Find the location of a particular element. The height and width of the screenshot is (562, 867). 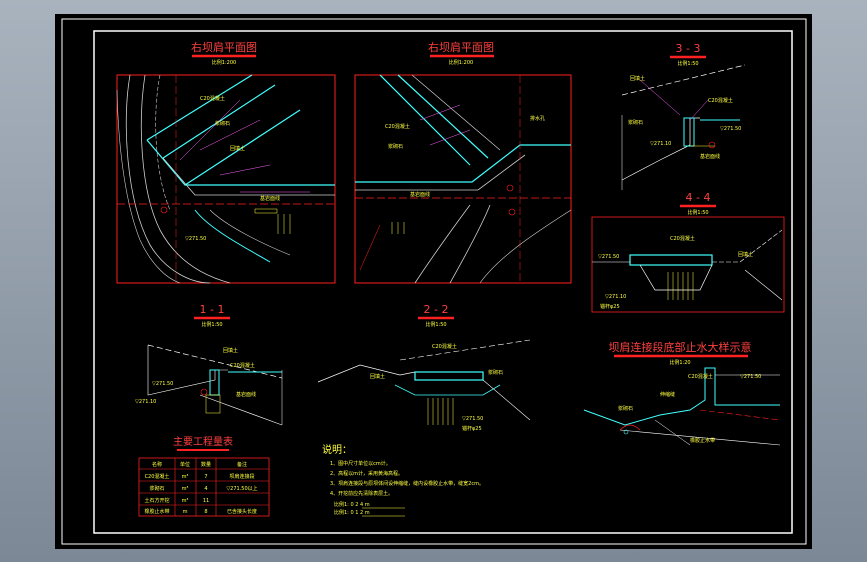

sec22-scale: 比例1:50 is located at coordinates (435, 324).